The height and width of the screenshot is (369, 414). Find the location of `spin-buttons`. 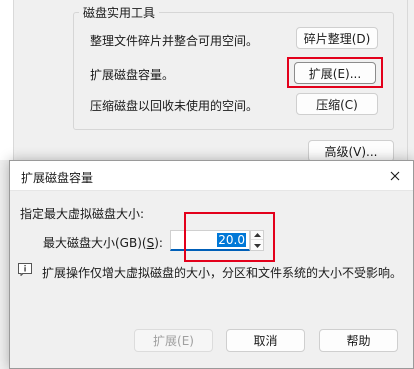

spin-buttons is located at coordinates (257, 240).